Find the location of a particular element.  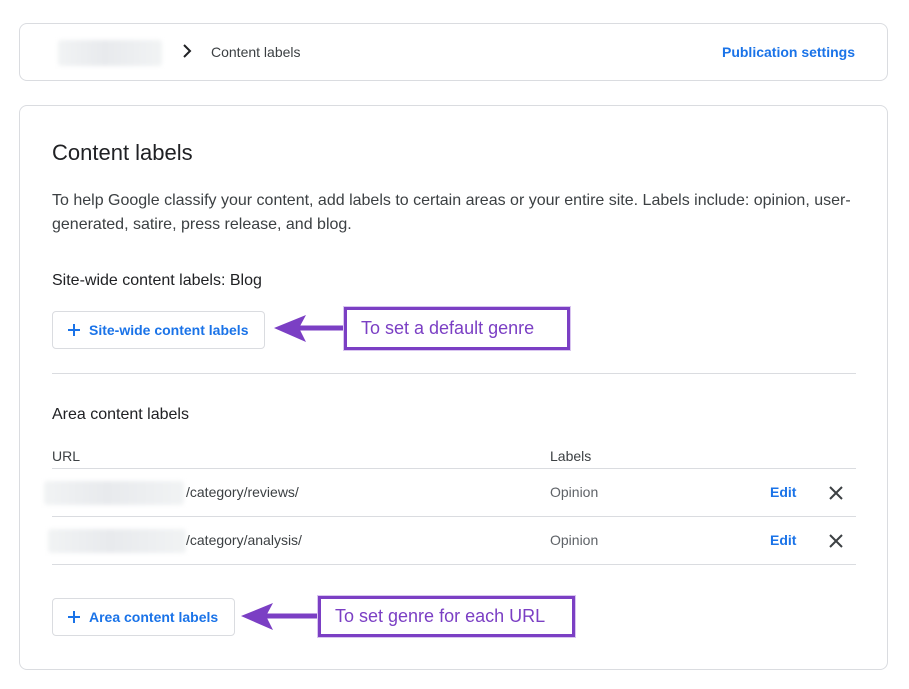

add-area-labels-button: Area content labels is located at coordinates (144, 617).